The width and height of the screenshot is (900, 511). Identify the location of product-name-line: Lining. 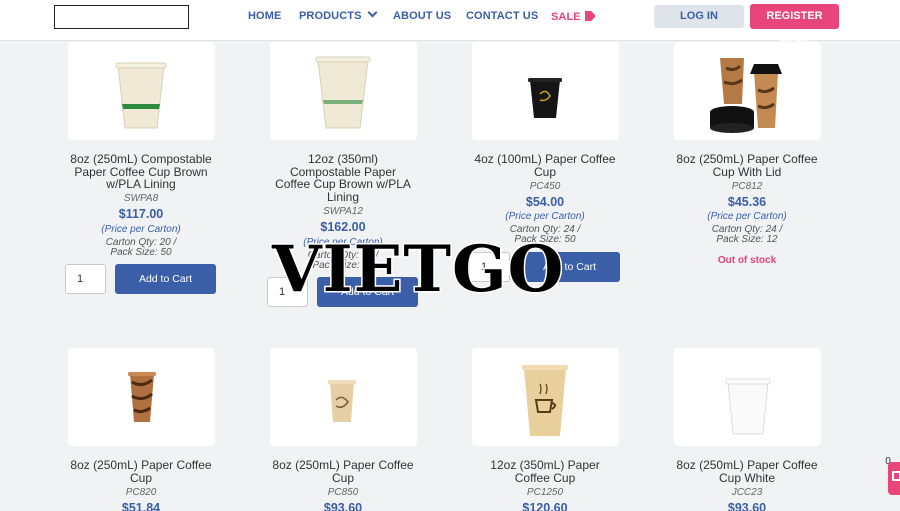
(343, 196).